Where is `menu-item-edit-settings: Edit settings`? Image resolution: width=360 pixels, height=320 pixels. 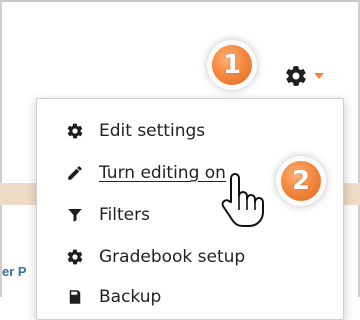
menu-item-edit-settings: Edit settings is located at coordinates (135, 131).